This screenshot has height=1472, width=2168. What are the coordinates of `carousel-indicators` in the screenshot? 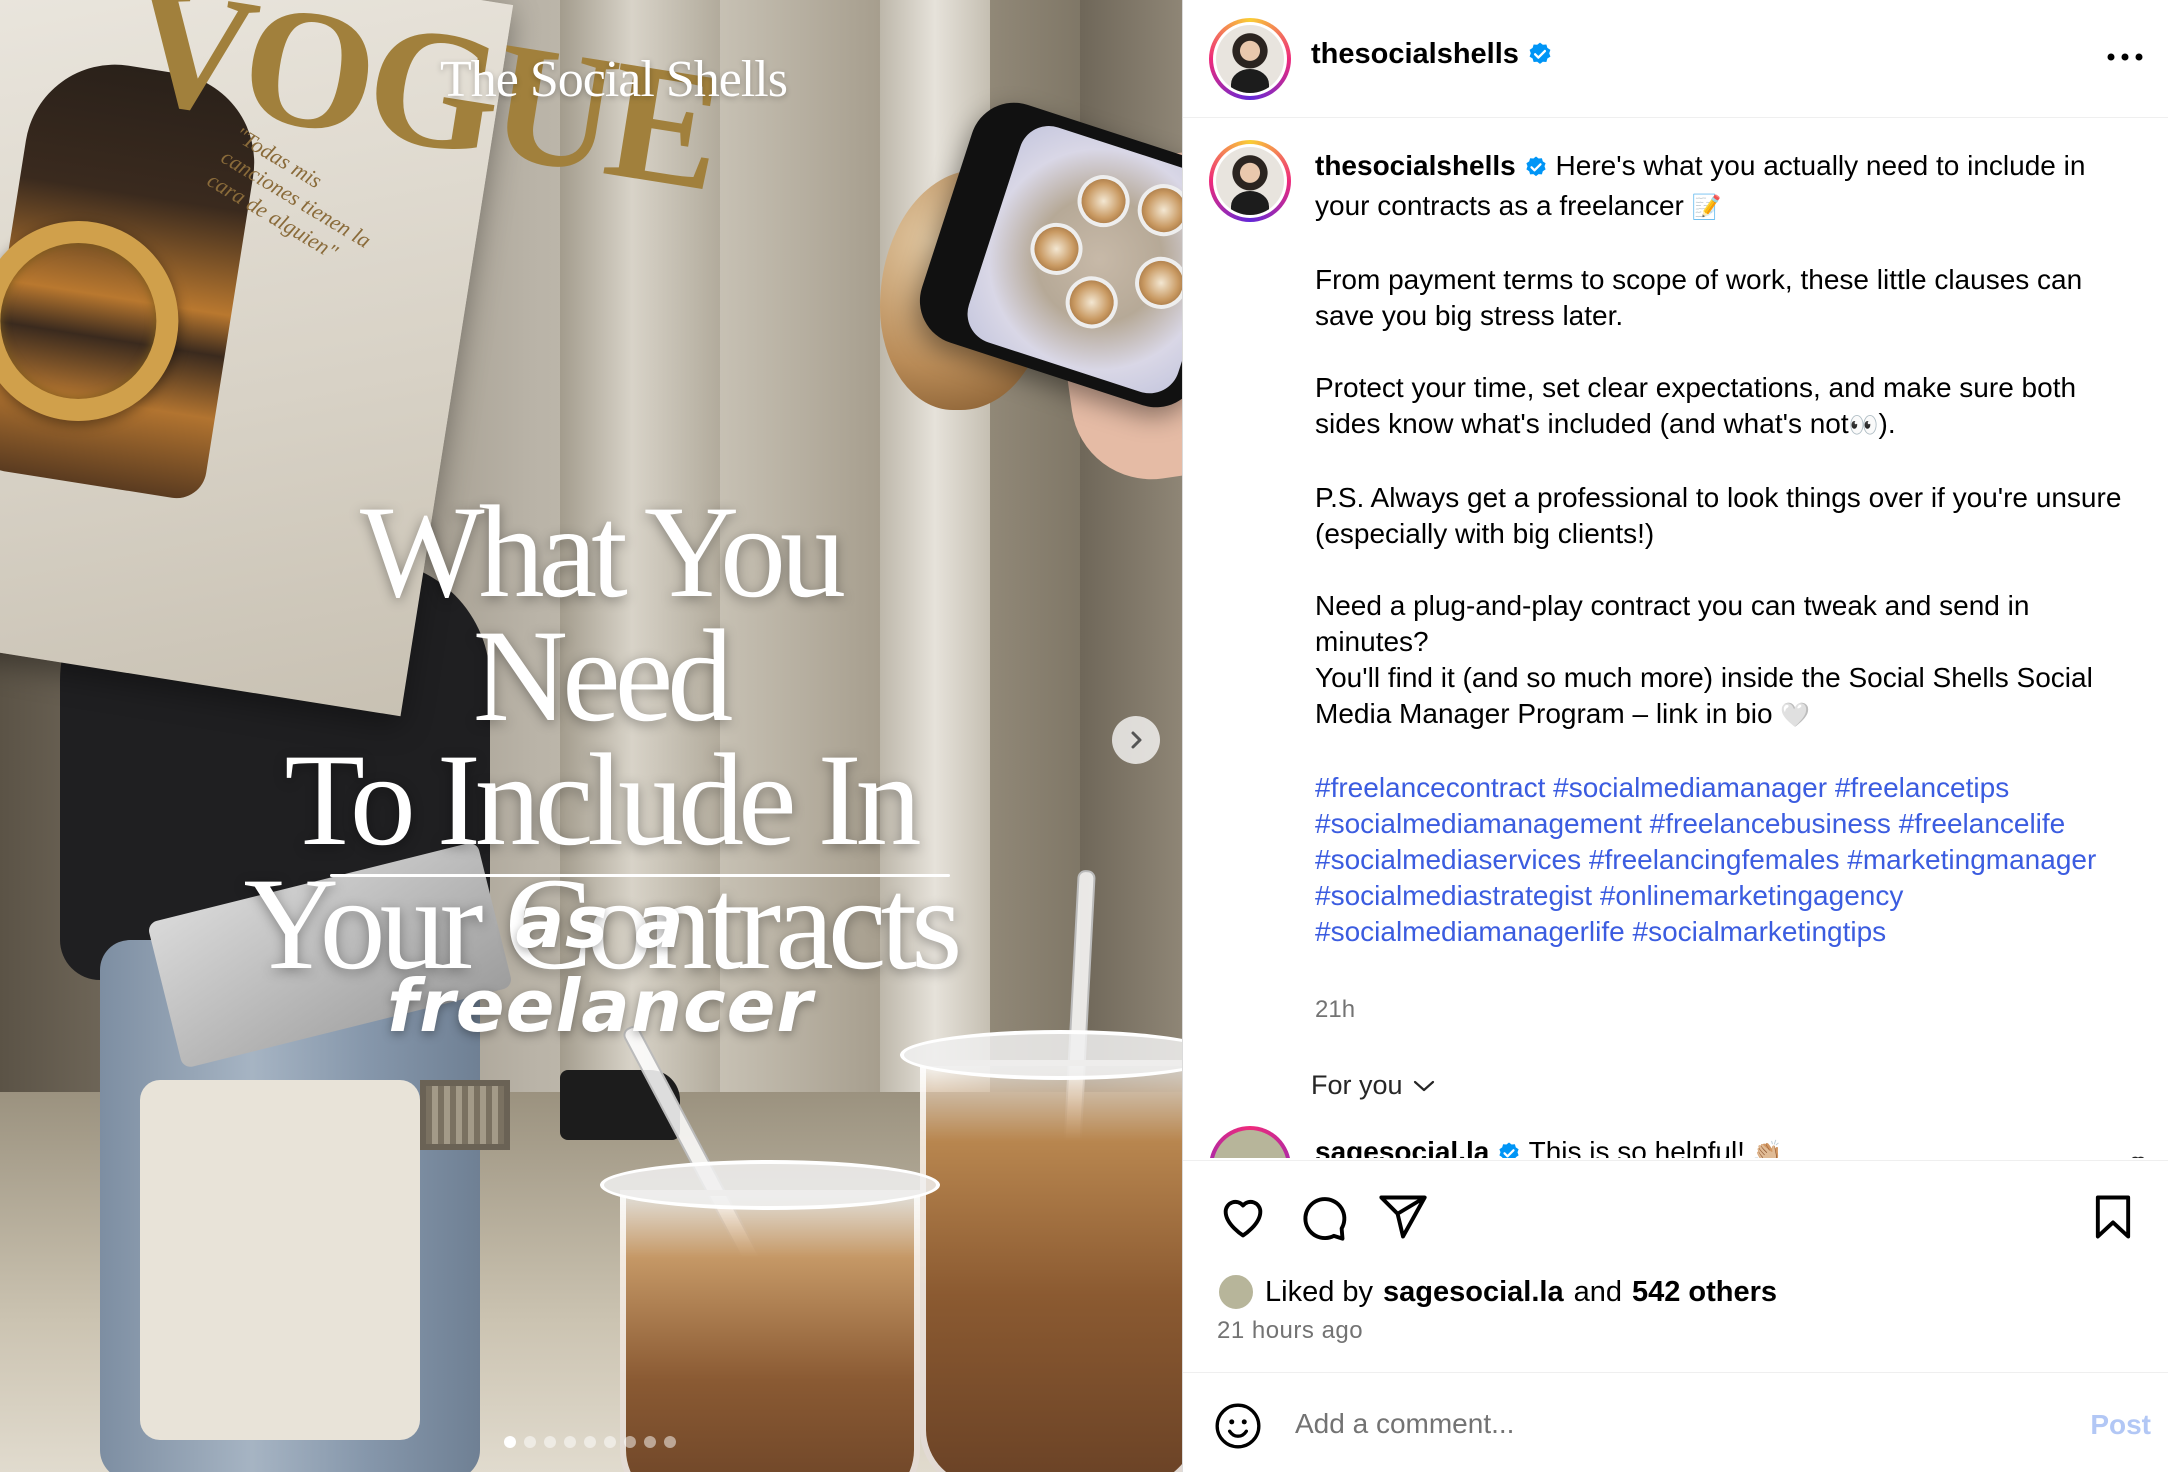 It's located at (590, 1442).